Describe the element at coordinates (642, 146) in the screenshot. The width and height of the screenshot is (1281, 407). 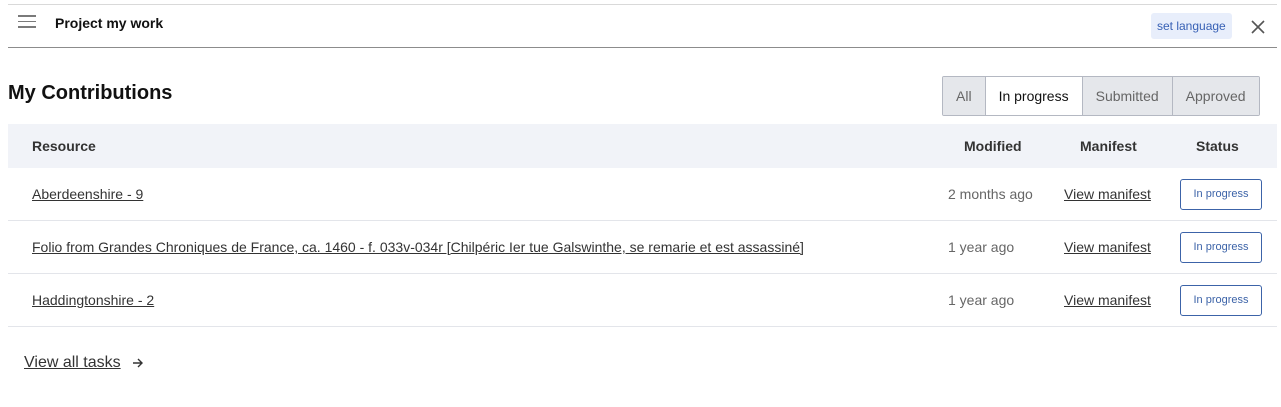
I see `table-header: Resource Modified Manifest Status` at that location.